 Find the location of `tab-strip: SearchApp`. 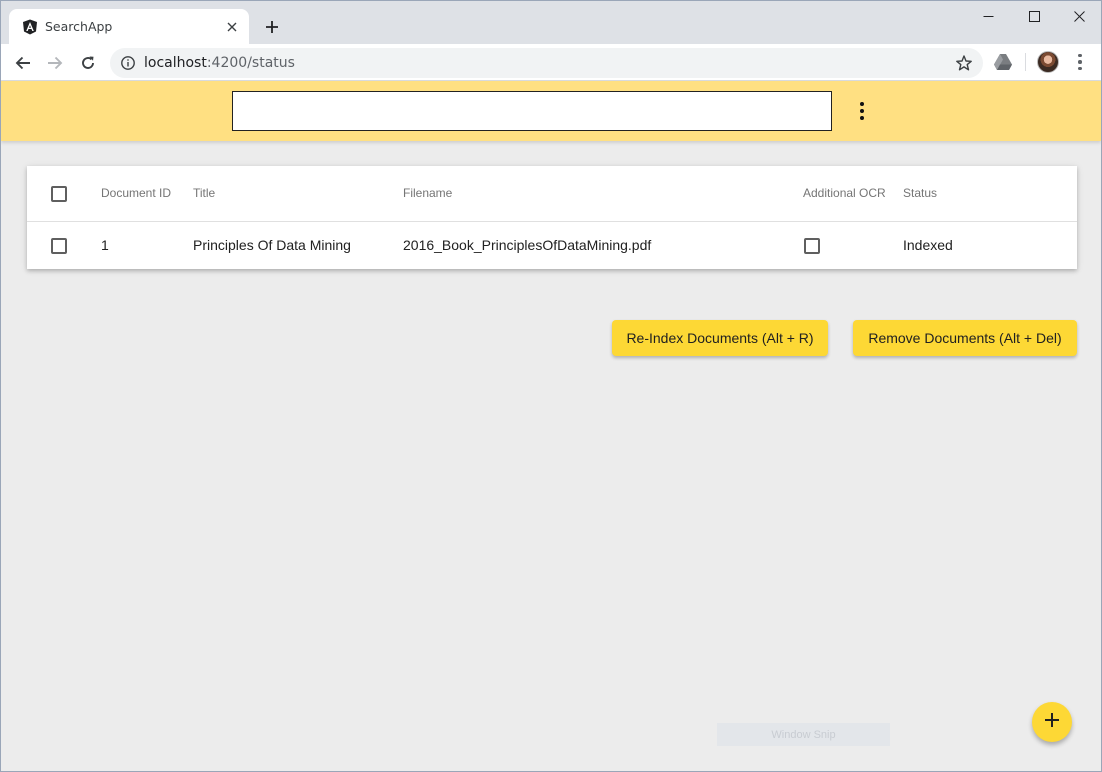

tab-strip: SearchApp is located at coordinates (551, 22).